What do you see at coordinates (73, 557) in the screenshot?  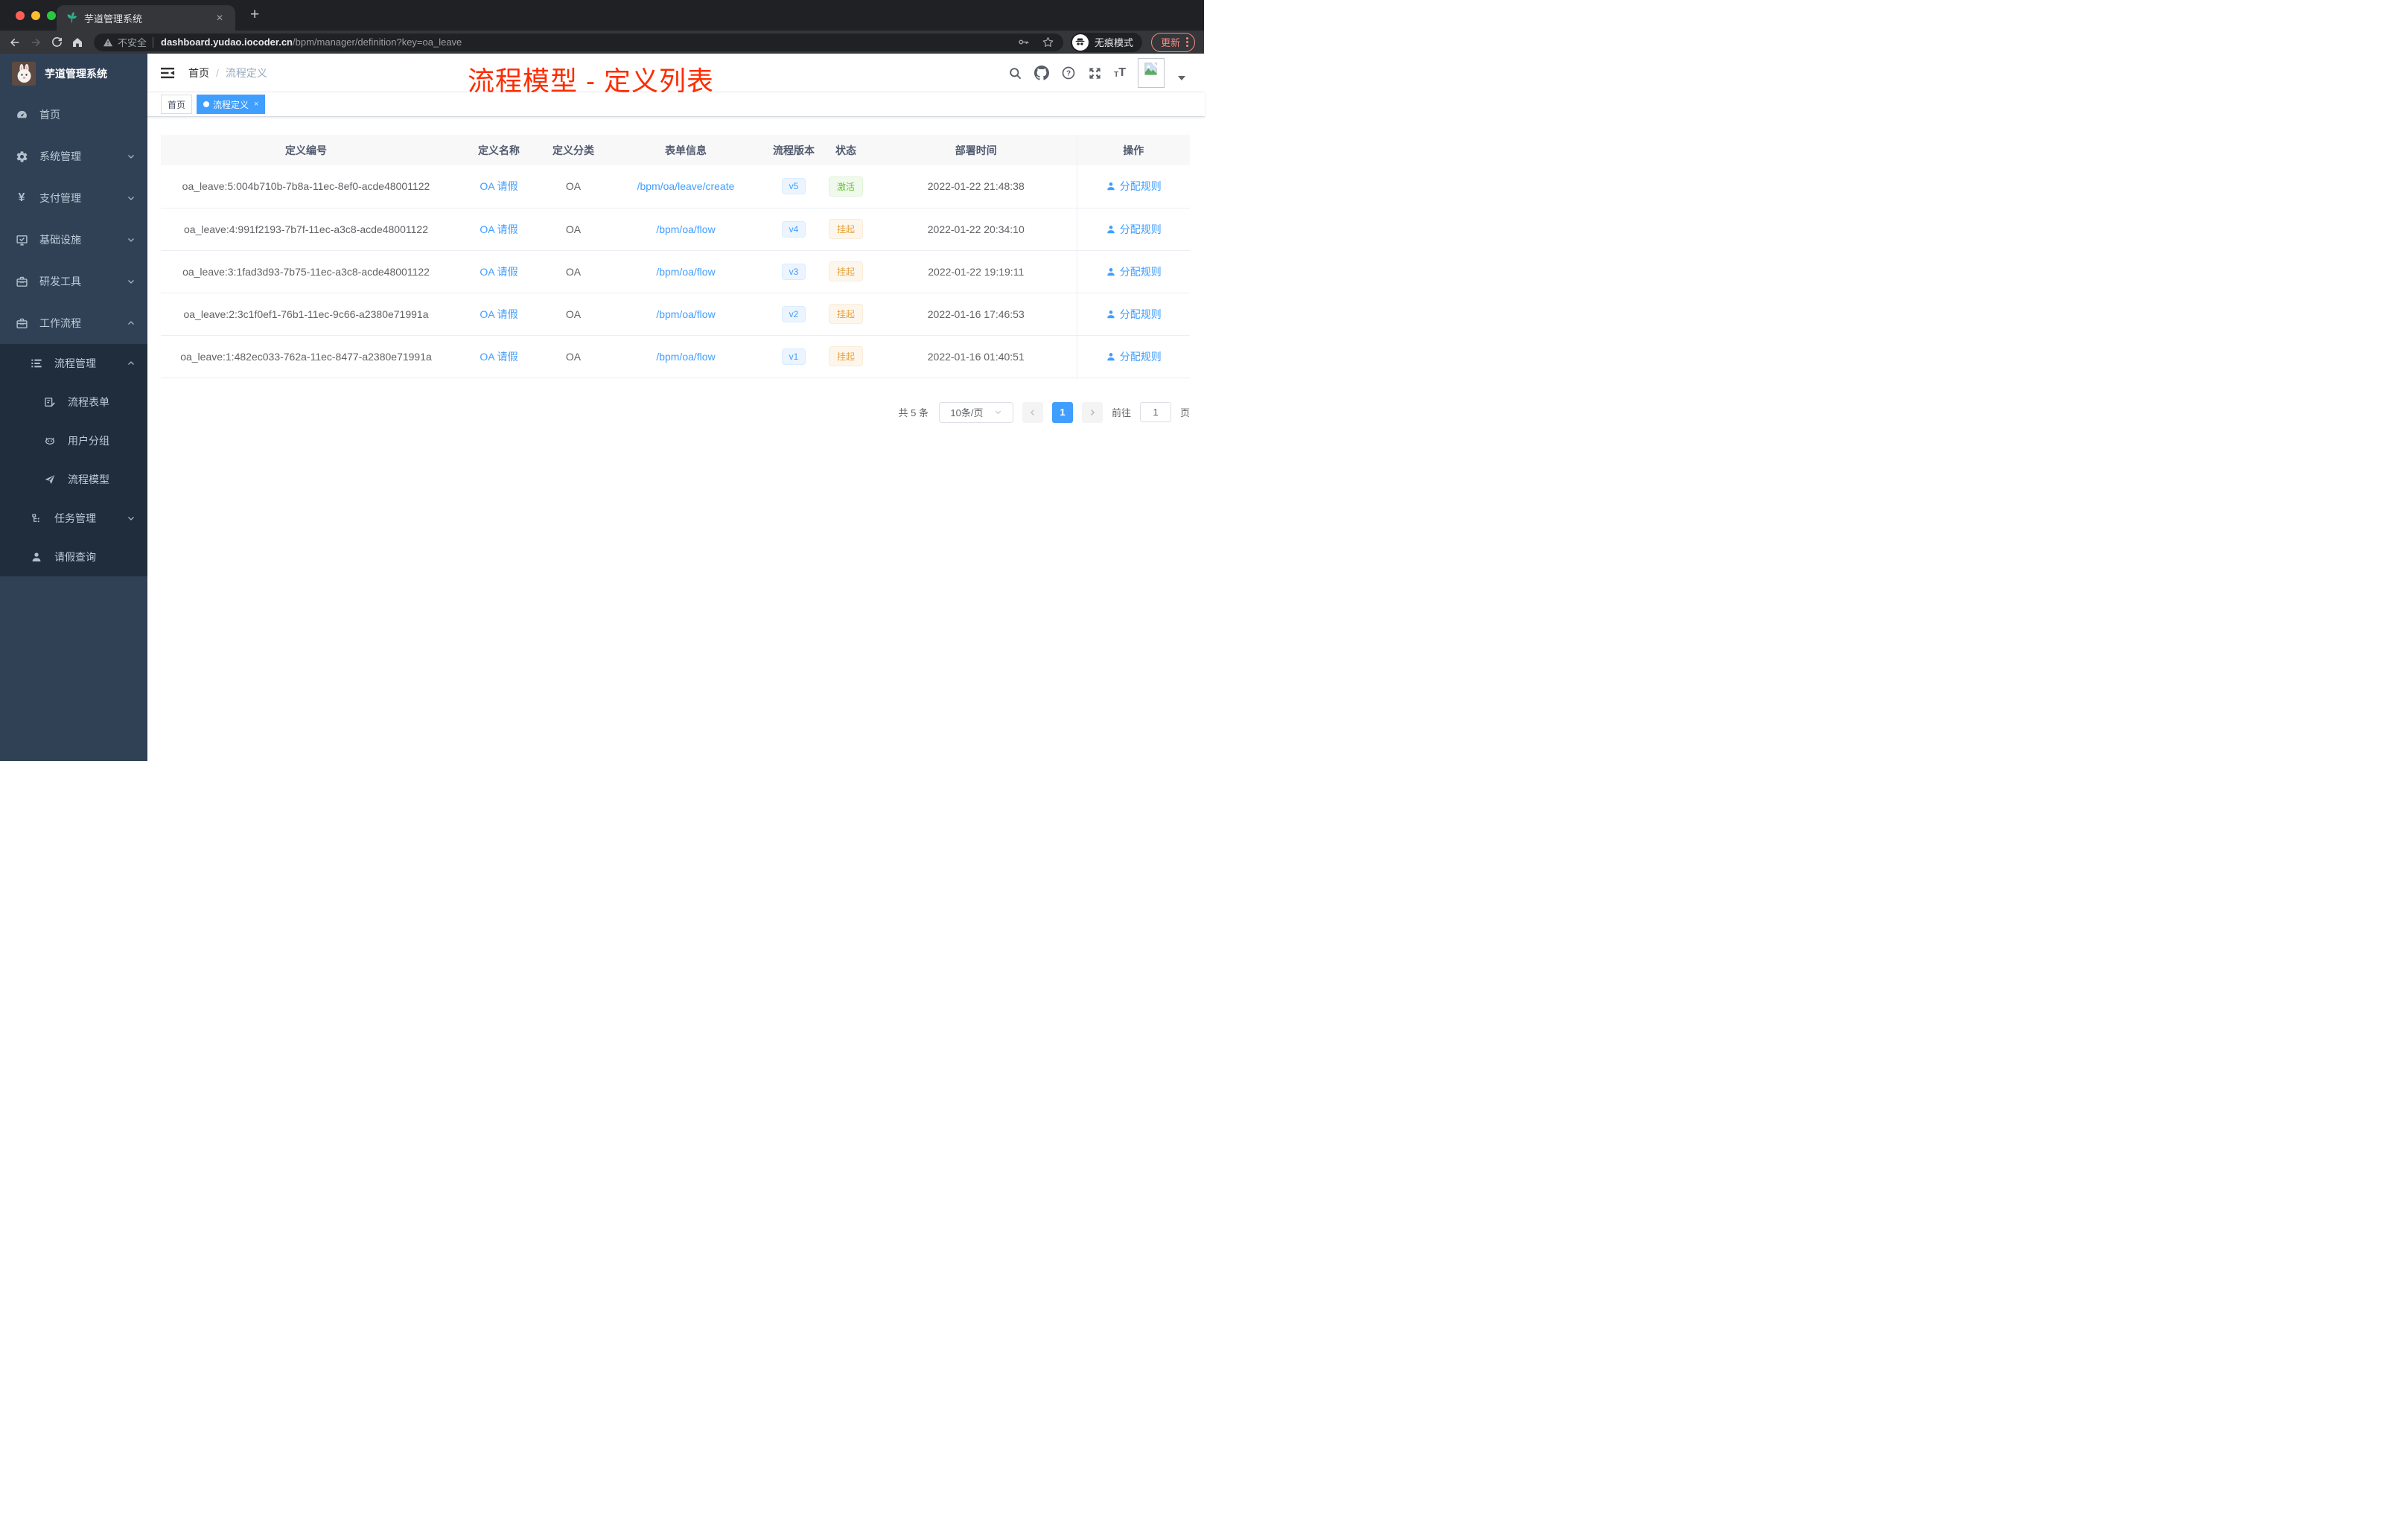 I see `sidebar-item-leave-query: 请假查询` at bounding box center [73, 557].